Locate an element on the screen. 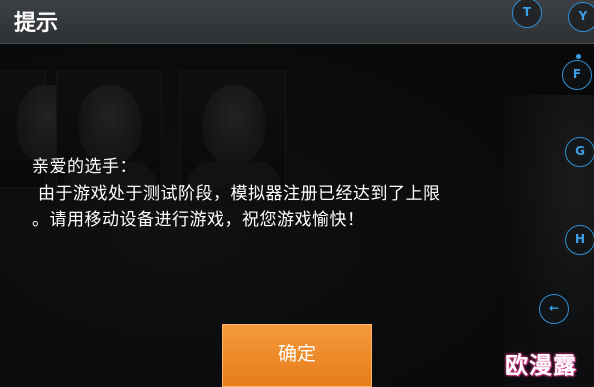 This screenshot has width=594, height=387. message-line: 。请用移动设备进行游戏，祝您游戏愉快！ is located at coordinates (198, 220).